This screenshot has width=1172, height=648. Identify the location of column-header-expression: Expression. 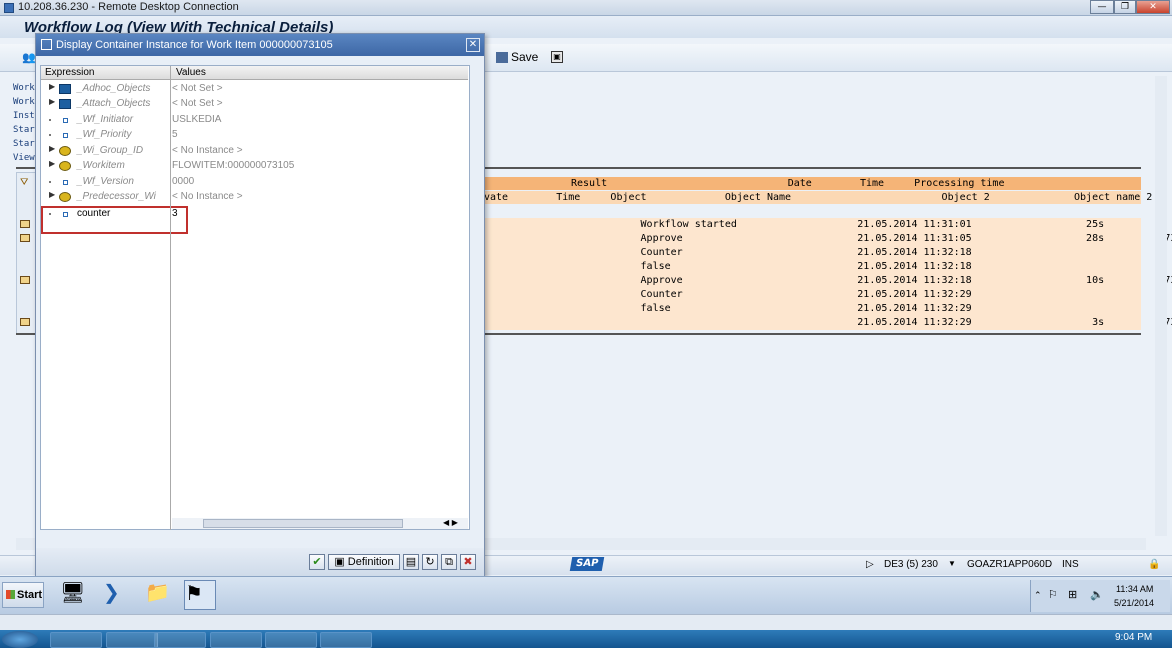
(69, 72).